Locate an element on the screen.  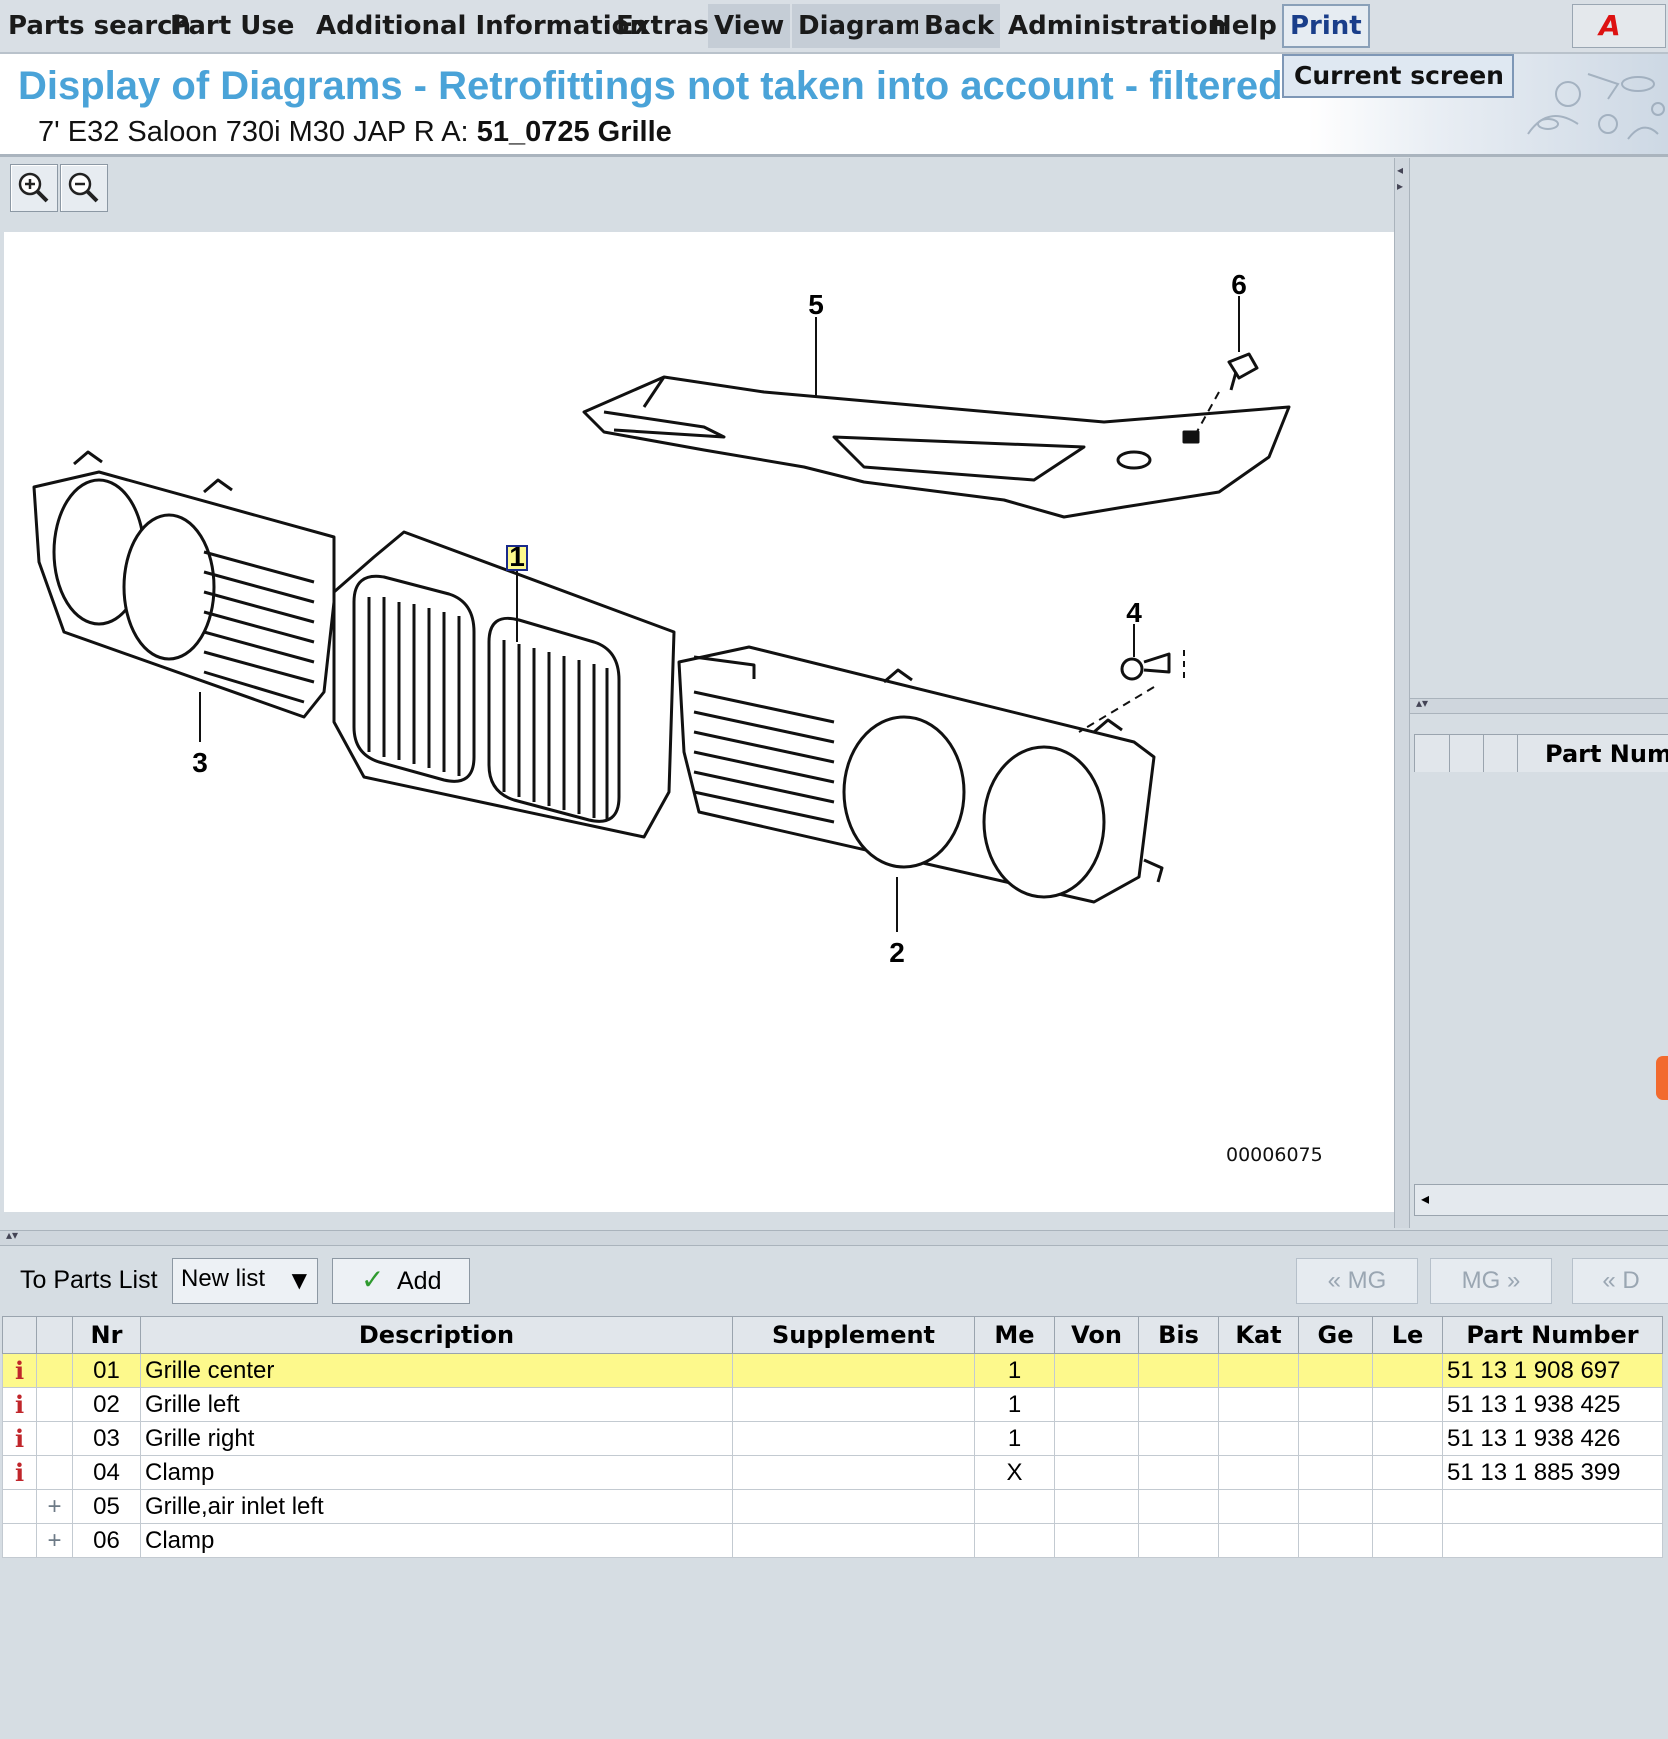
to-parts-list-label: To Parts List is located at coordinates (89, 1280).